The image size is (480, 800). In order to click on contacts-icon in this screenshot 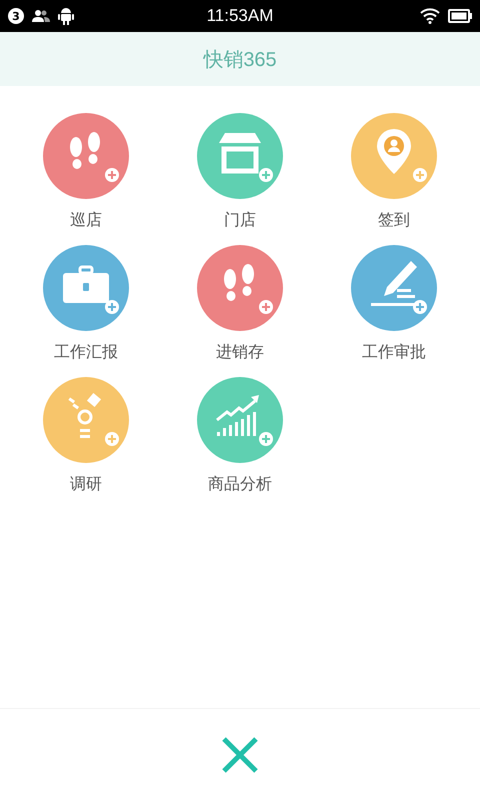, I will do `click(41, 16)`.